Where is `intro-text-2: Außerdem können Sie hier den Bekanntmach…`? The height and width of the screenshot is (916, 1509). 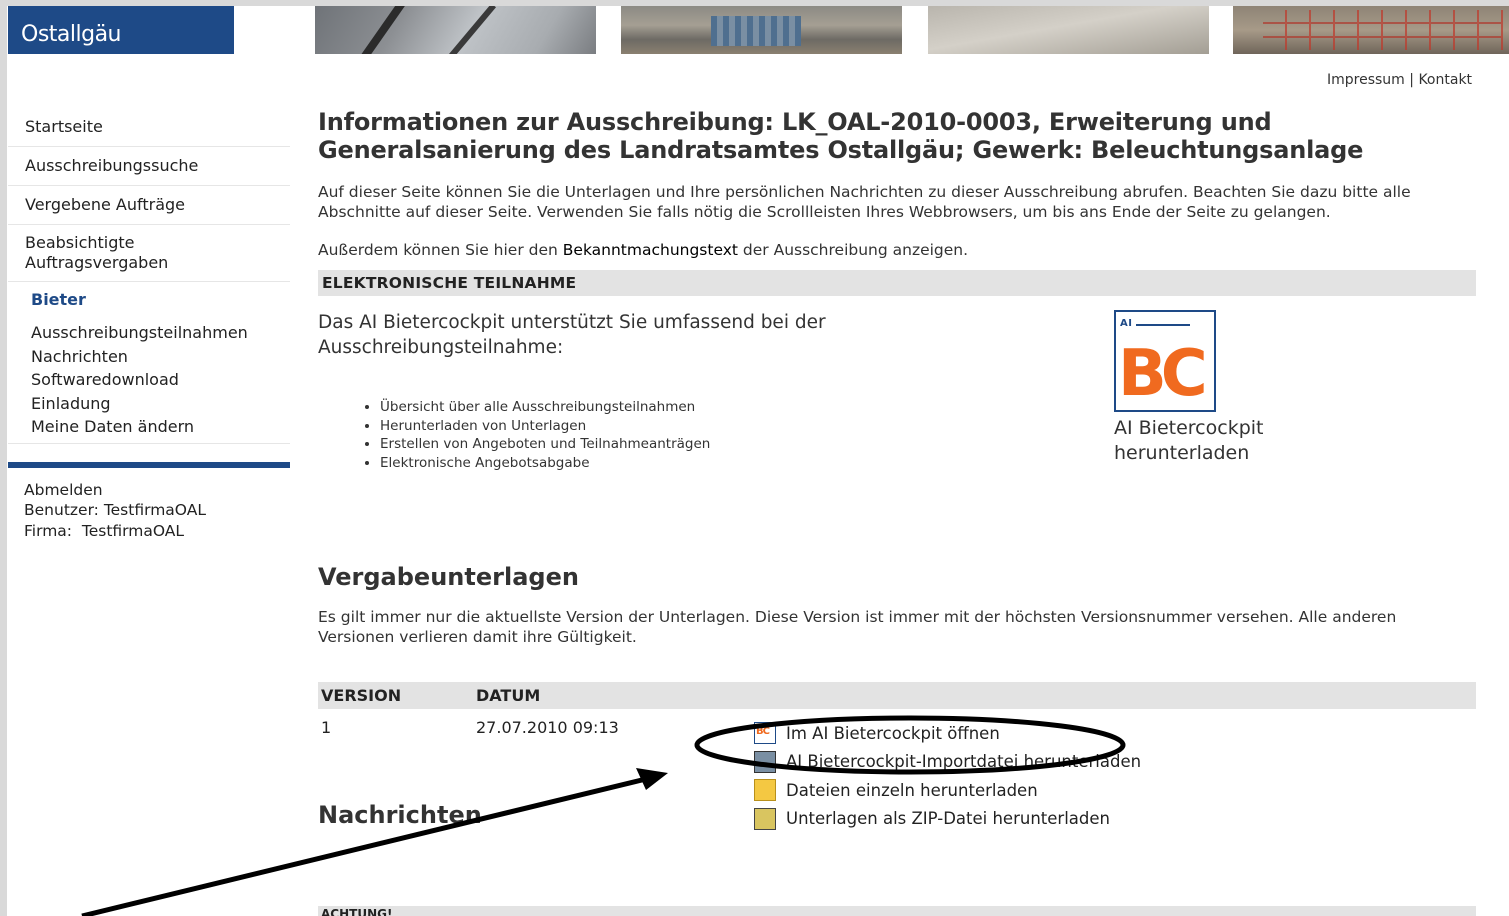 intro-text-2: Außerdem können Sie hier den Bekanntmach… is located at coordinates (897, 250).